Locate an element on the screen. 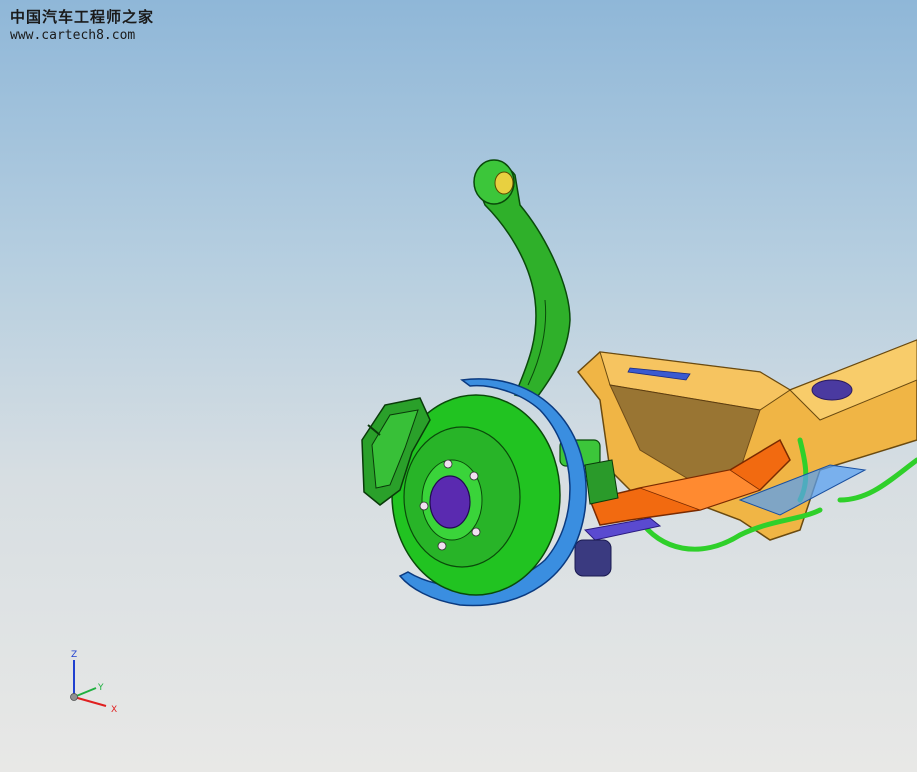 The height and width of the screenshot is (772, 917). axis-triad: Z Y X is located at coordinates (93, 682).